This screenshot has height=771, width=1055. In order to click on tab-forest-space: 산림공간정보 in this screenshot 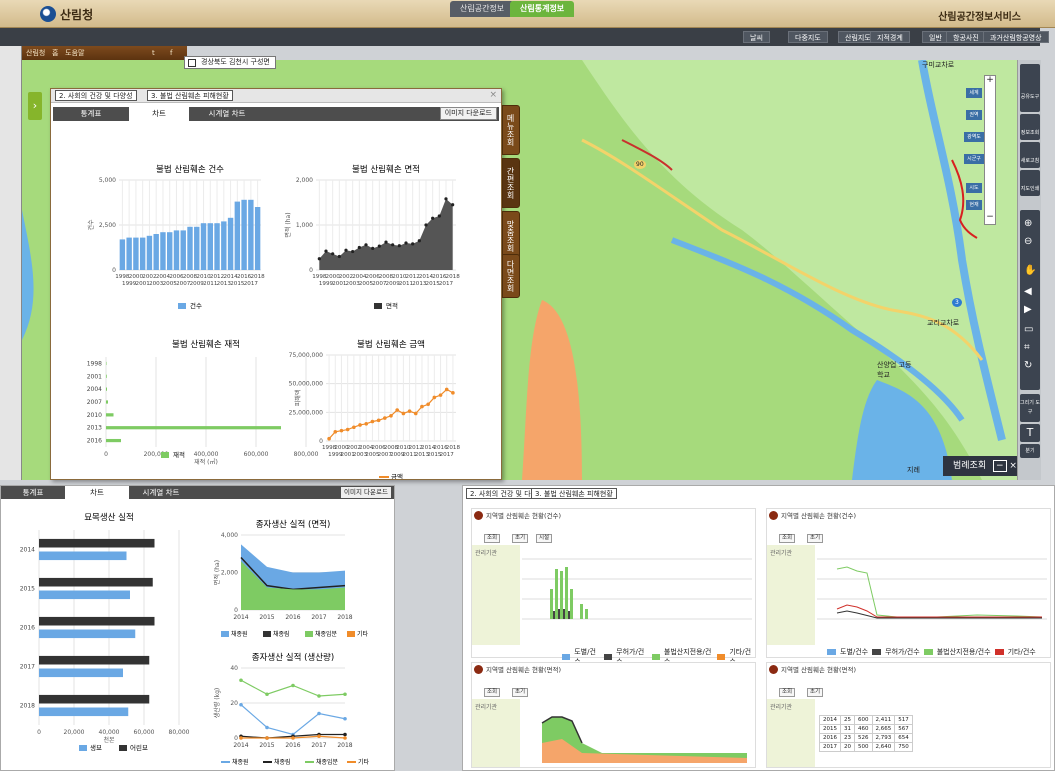, I will do `click(482, 9)`.